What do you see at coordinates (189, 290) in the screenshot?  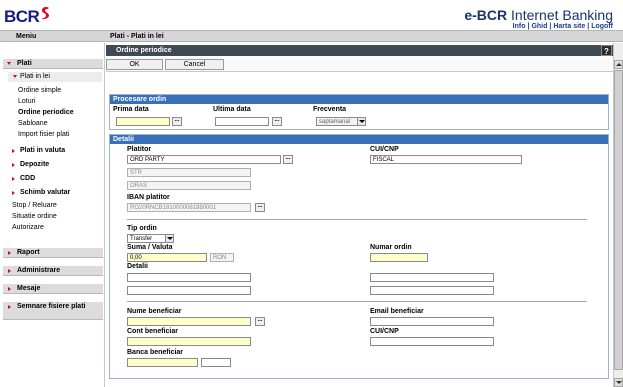 I see `detalii-line-3-input` at bounding box center [189, 290].